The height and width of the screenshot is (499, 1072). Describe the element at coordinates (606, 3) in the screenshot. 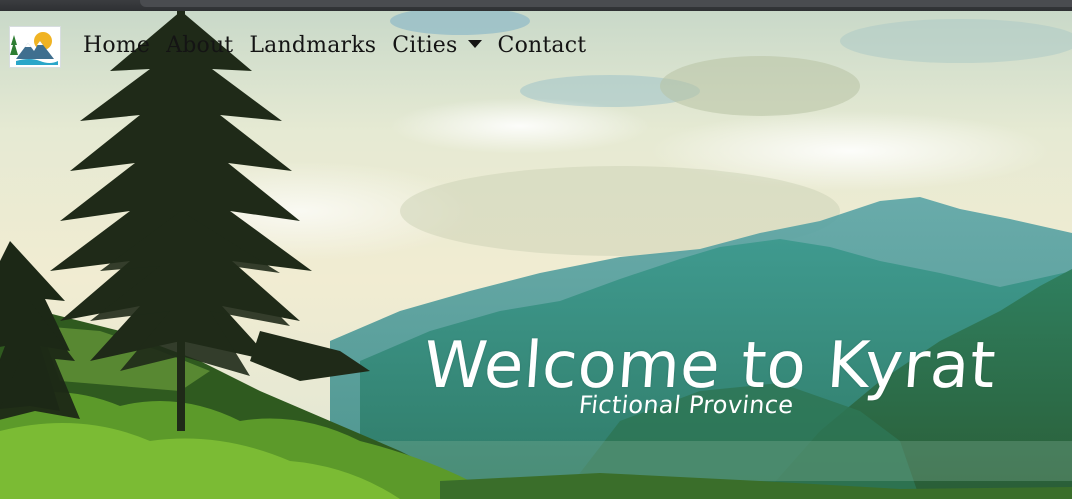

I see `browser-tab-edge` at that location.